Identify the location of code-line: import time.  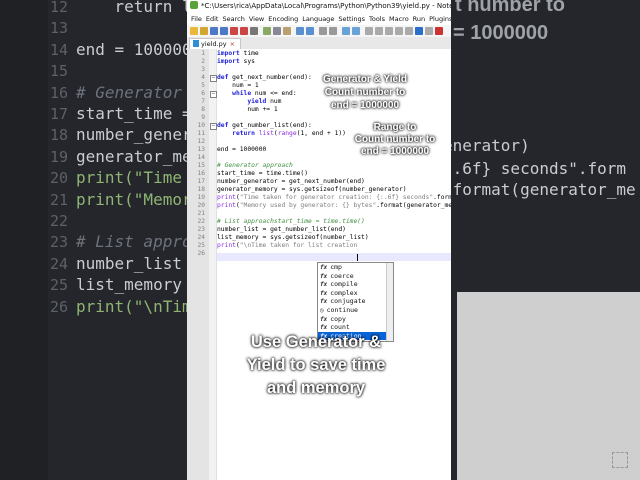
(238, 53).